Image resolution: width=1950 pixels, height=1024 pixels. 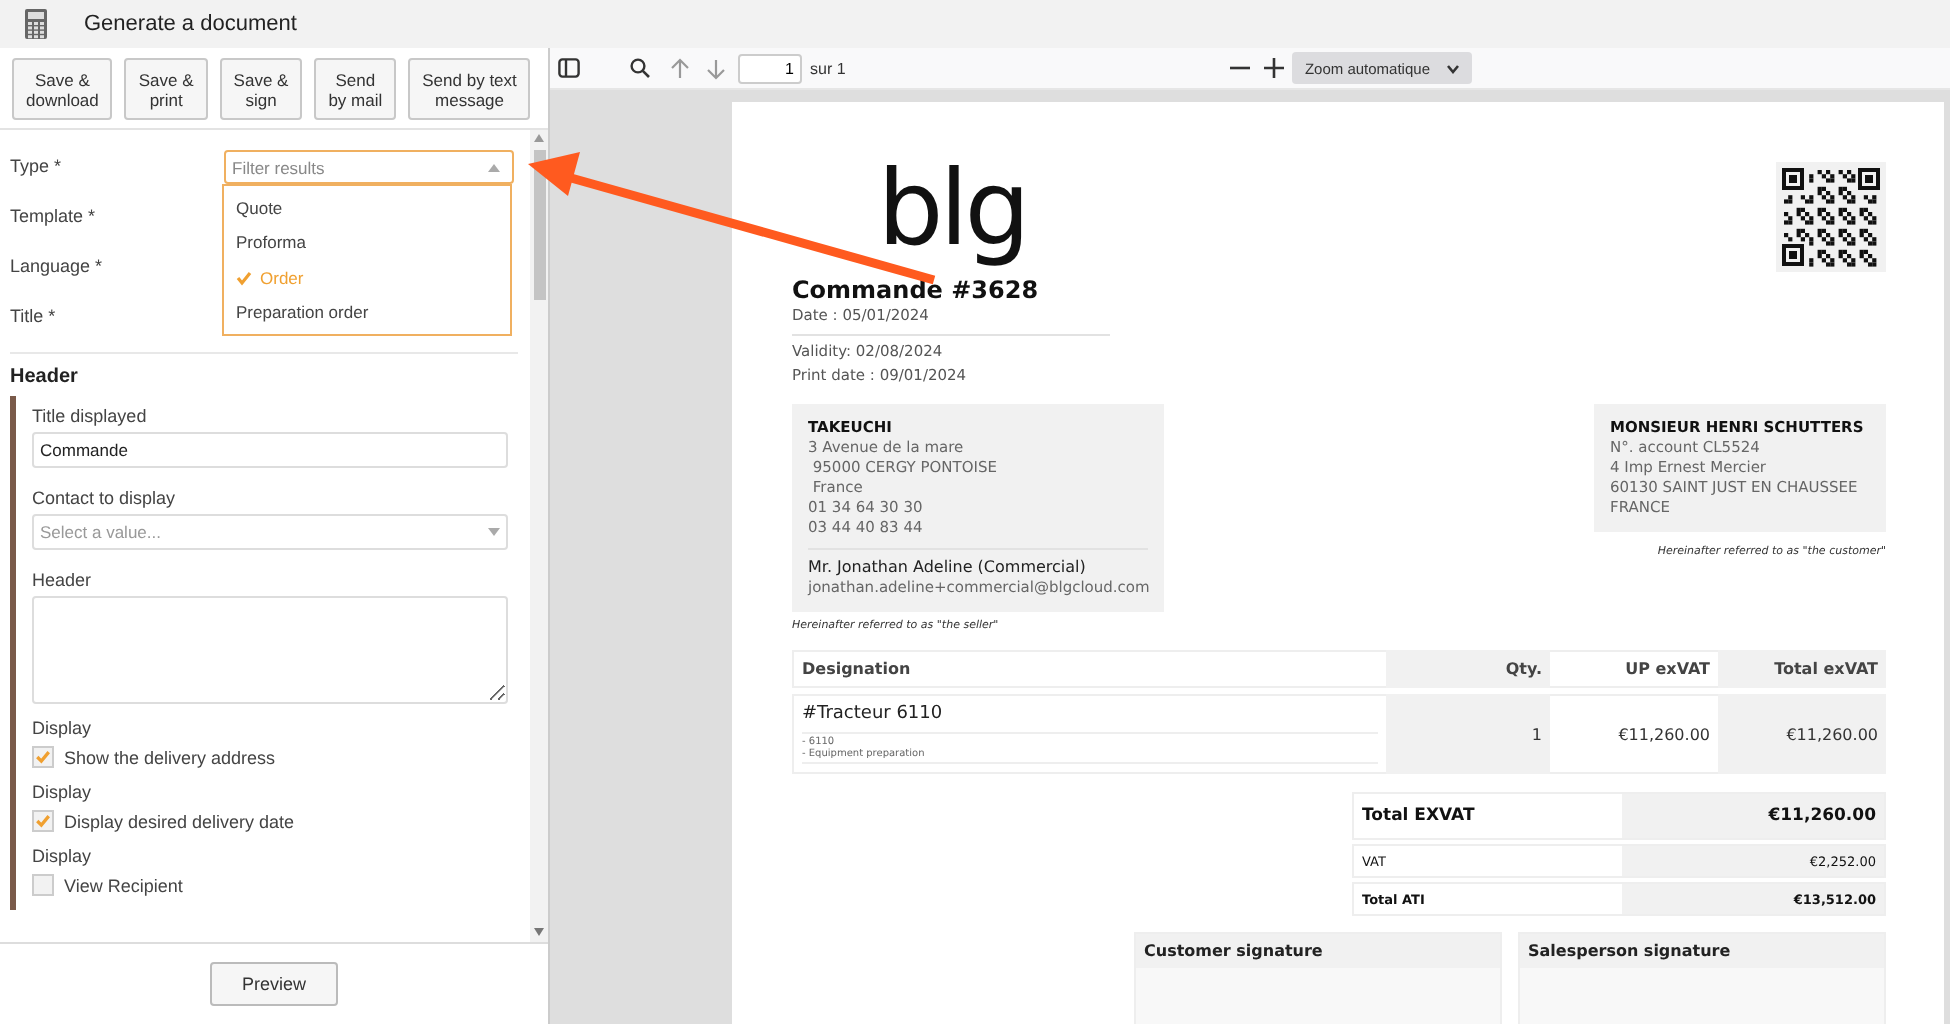 I want to click on checkbox-label: Show the delivery address, so click(x=170, y=757).